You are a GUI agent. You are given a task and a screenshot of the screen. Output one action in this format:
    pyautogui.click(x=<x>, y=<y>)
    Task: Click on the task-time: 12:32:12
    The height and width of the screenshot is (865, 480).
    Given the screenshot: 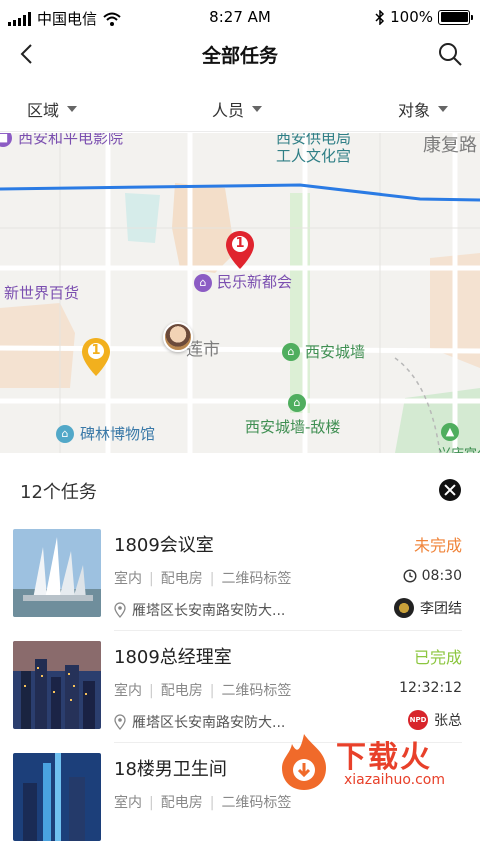 What is the action you would take?
    pyautogui.click(x=430, y=688)
    